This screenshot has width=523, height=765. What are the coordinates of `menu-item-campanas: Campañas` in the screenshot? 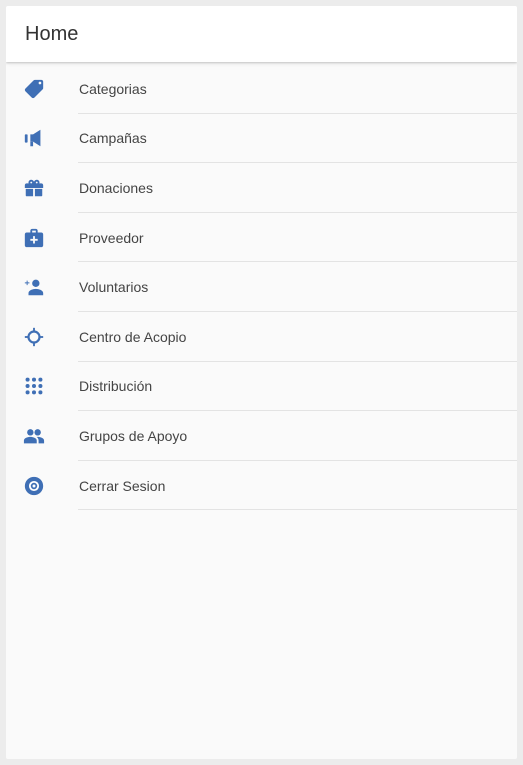 It's located at (261, 139).